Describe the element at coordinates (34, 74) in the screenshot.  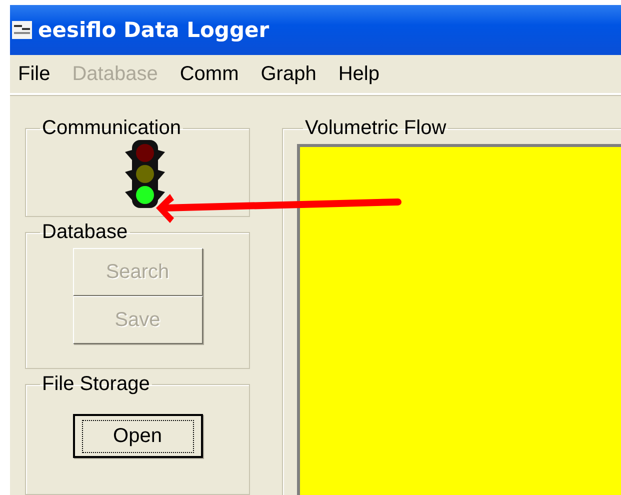
I see `menu-item: File` at that location.